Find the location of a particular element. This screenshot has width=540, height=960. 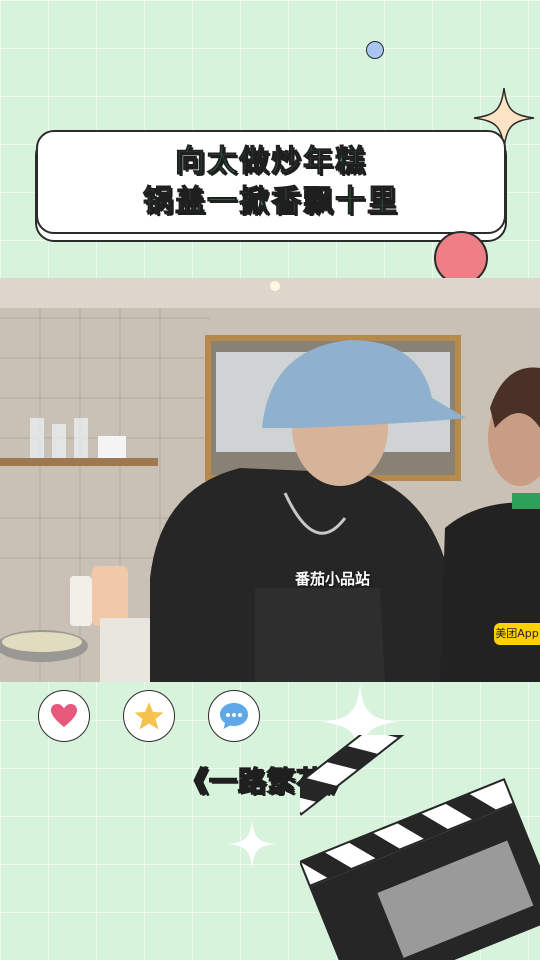

title-card: 向太做炒年糕 锅盖一掀香飘十里 is located at coordinates (271, 182).